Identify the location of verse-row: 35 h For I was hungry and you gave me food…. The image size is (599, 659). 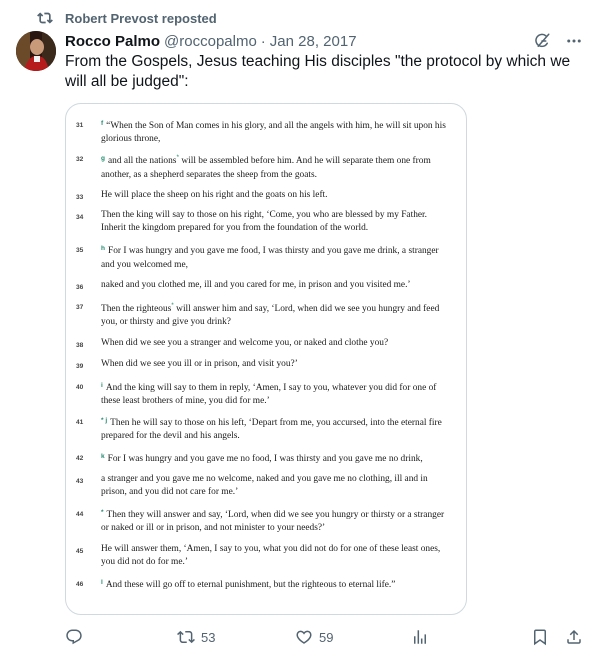
(265, 256).